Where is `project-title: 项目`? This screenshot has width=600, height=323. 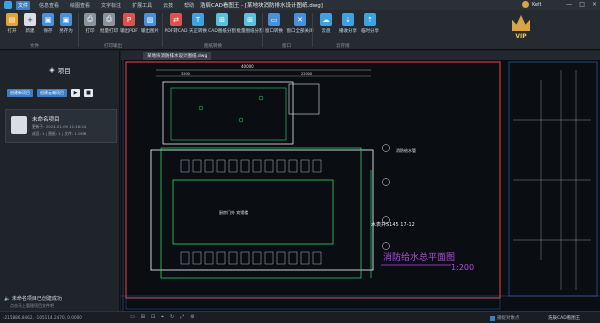 project-title: 项目 is located at coordinates (64, 71).